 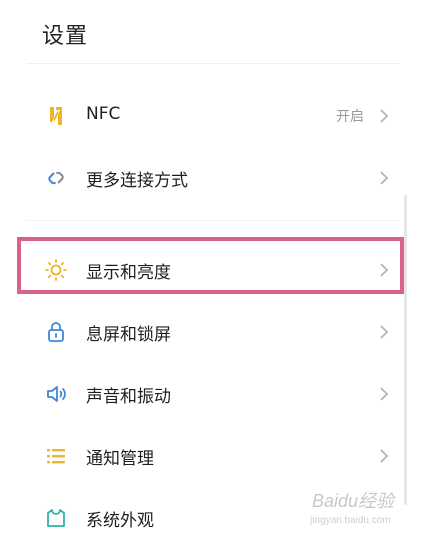 I want to click on settings-item-notifications: 通知管理, so click(x=213, y=456).